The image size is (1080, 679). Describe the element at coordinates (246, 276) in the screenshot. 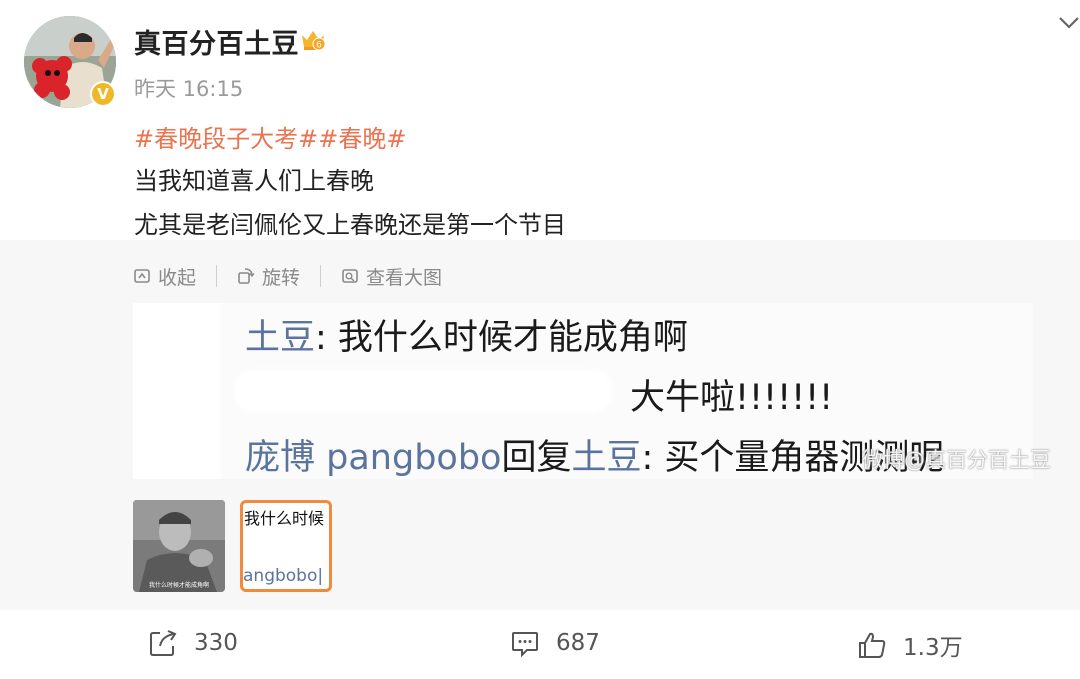

I see `rotate-icon` at that location.